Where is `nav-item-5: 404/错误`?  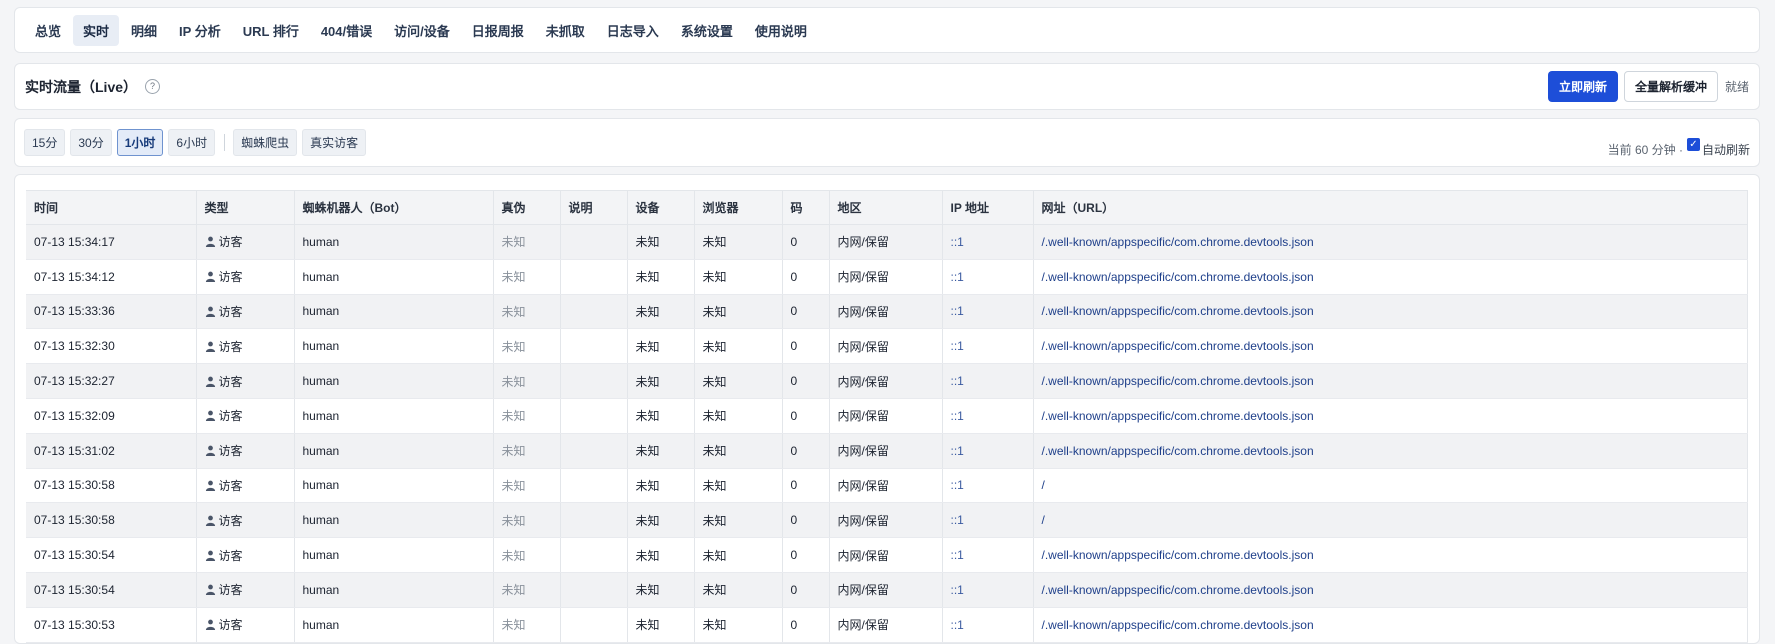 nav-item-5: 404/错误 is located at coordinates (346, 30).